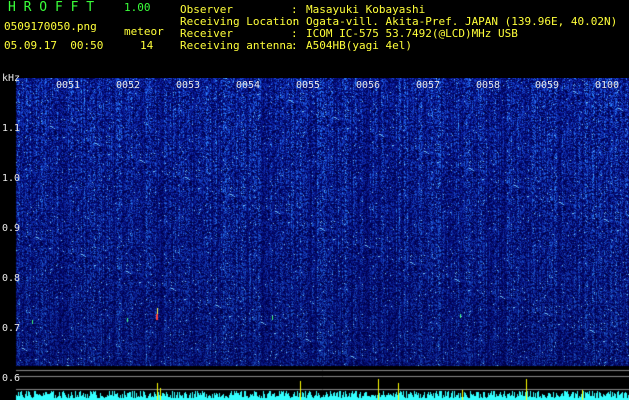  What do you see at coordinates (368, 85) in the screenshot?
I see `time-tick: 0056` at bounding box center [368, 85].